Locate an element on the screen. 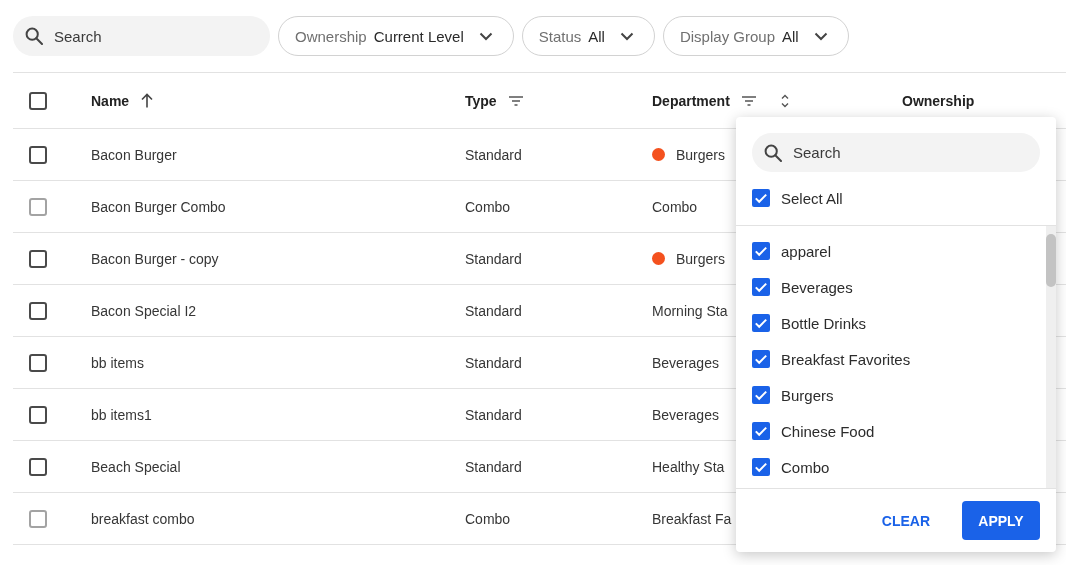 The image size is (1066, 565). filter-dropdown: Status All is located at coordinates (588, 36).